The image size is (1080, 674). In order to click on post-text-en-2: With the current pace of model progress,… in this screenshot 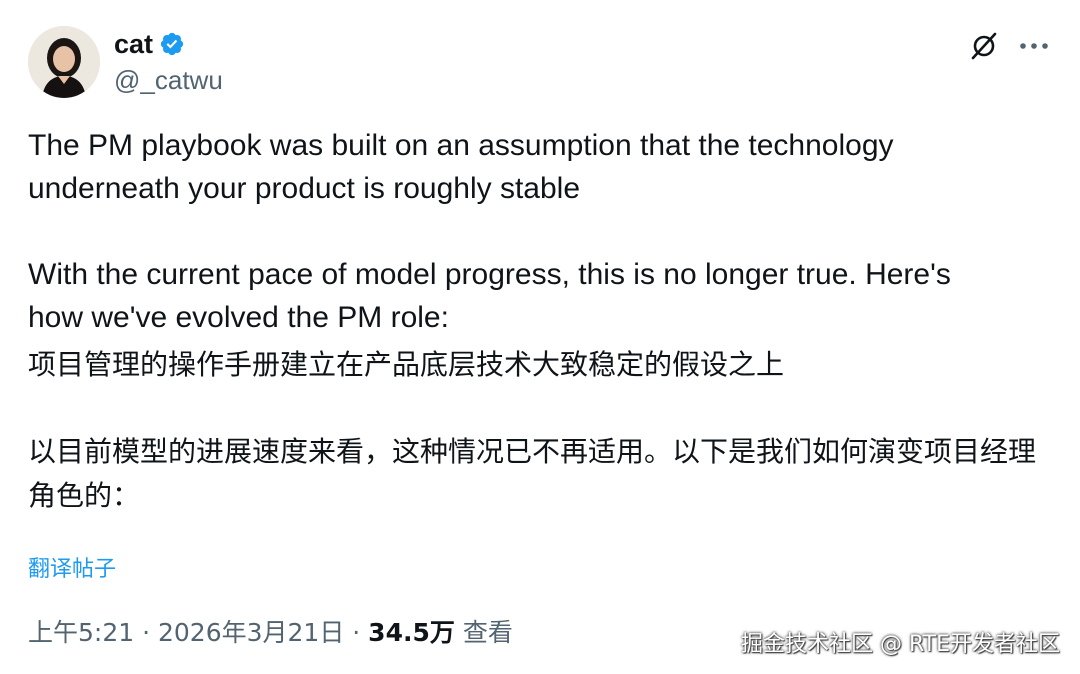, I will do `click(489, 296)`.